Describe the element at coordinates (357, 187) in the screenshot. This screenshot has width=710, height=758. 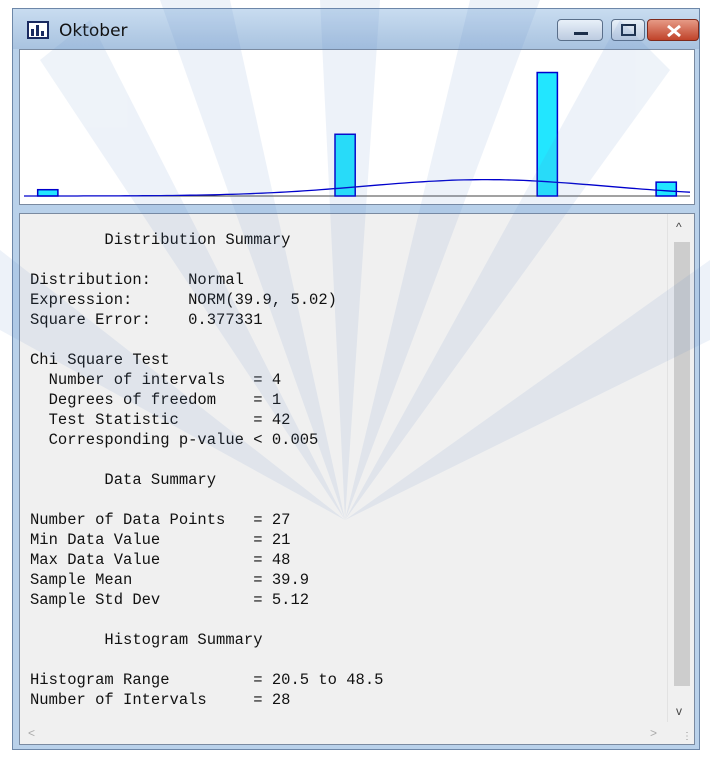
I see `normal-curve-line` at that location.